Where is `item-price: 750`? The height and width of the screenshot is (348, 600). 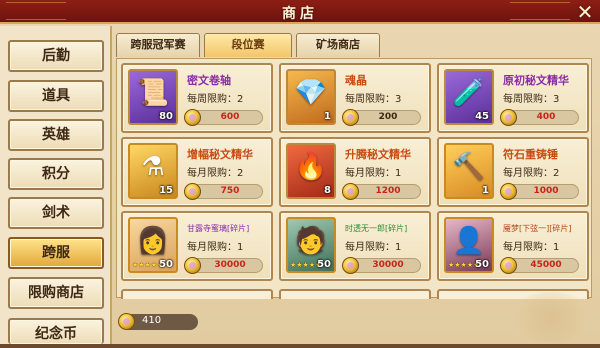
item-price: 750 is located at coordinates (230, 191).